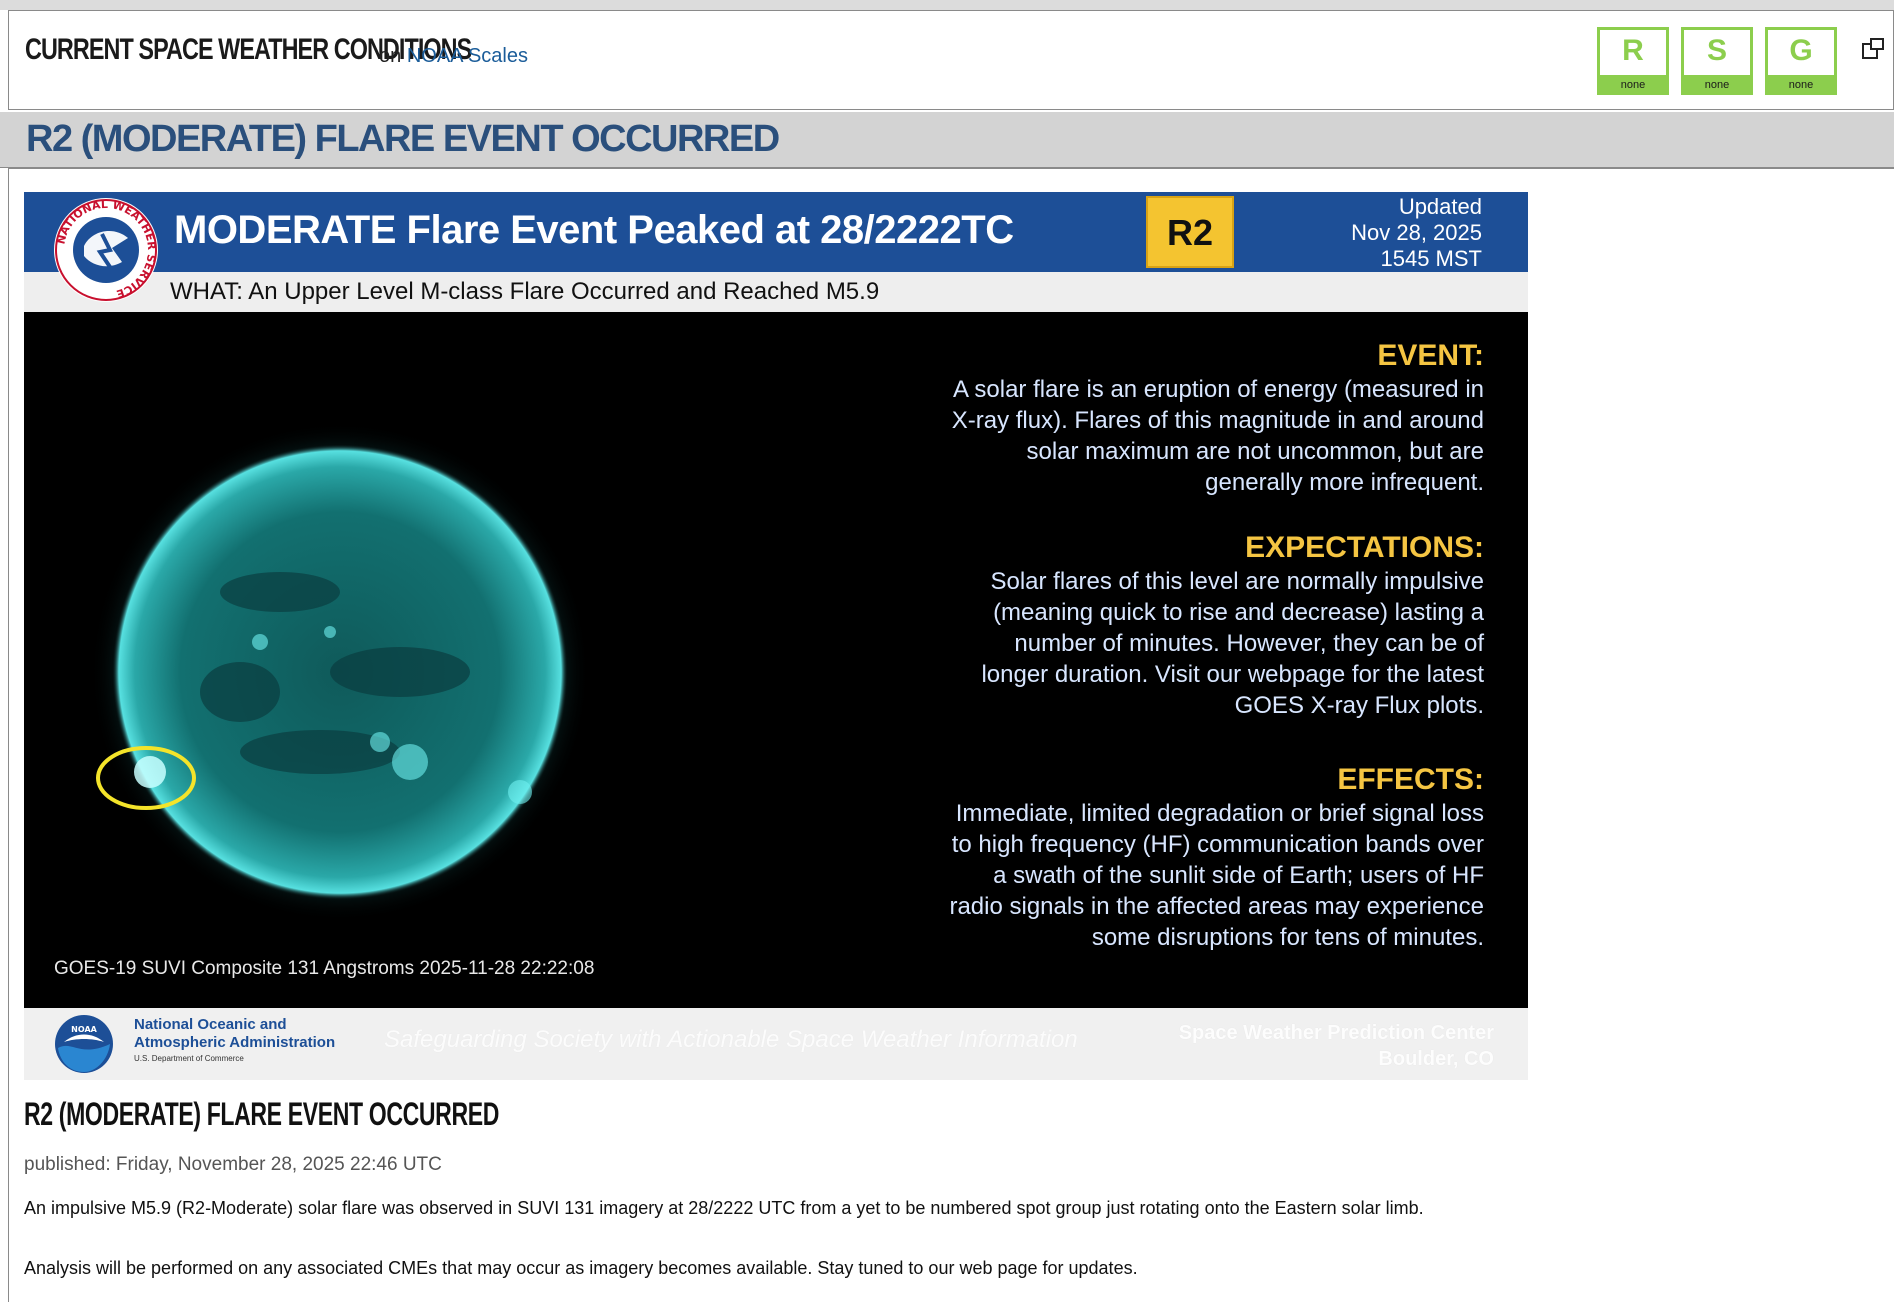 The height and width of the screenshot is (1302, 1894). What do you see at coordinates (947, 5) in the screenshot?
I see `page-top-strip` at bounding box center [947, 5].